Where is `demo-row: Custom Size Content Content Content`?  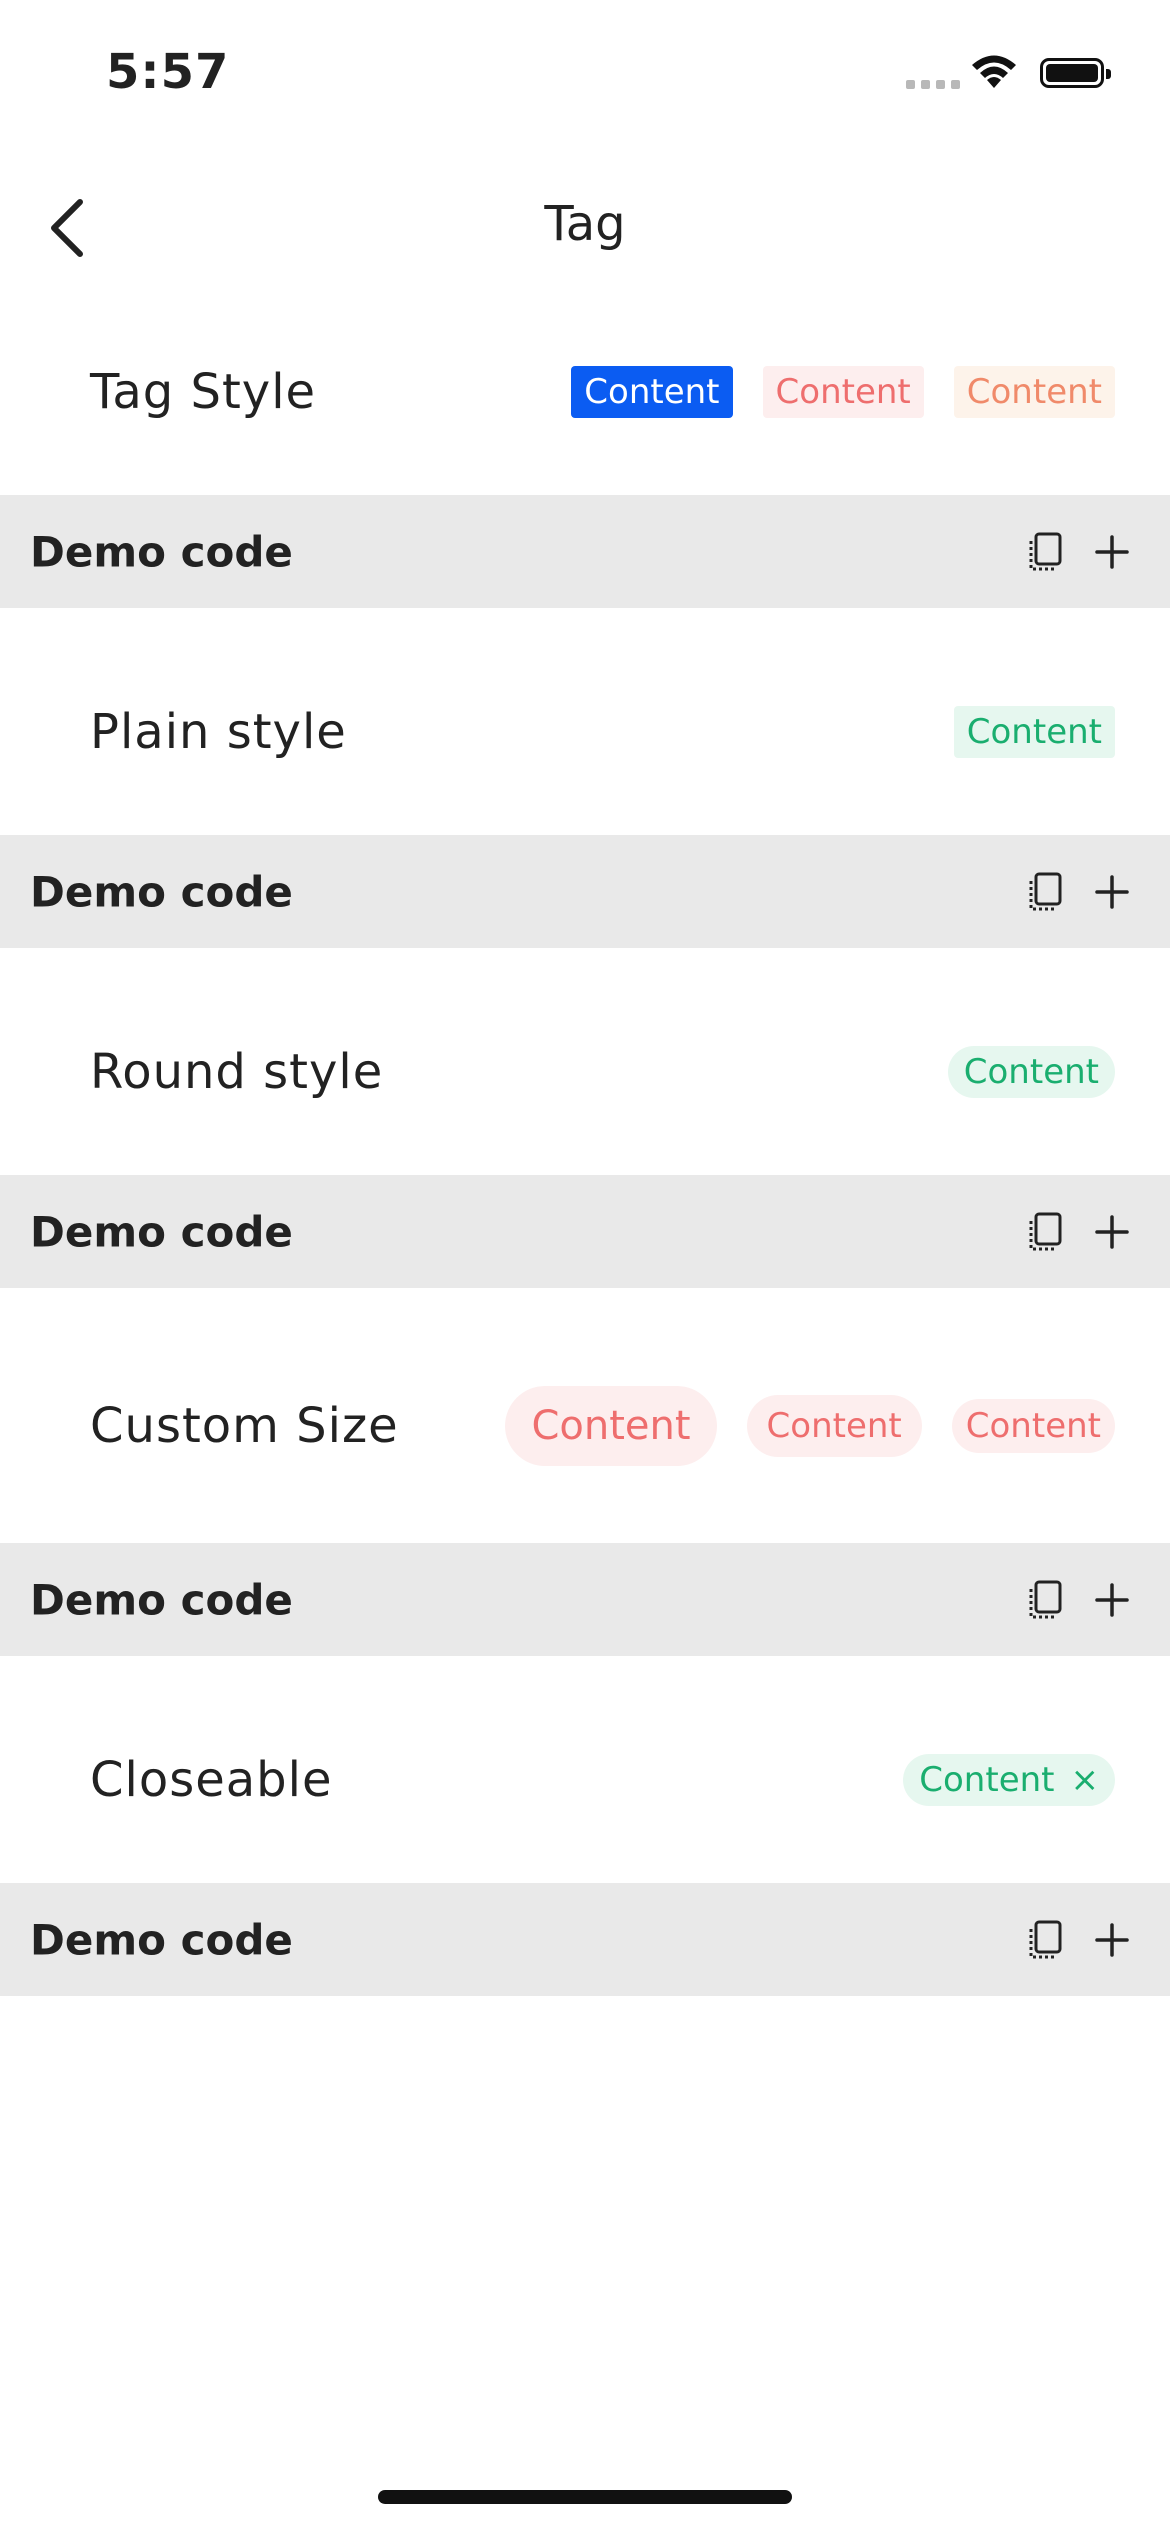 demo-row: Custom Size Content Content Content is located at coordinates (585, 1425).